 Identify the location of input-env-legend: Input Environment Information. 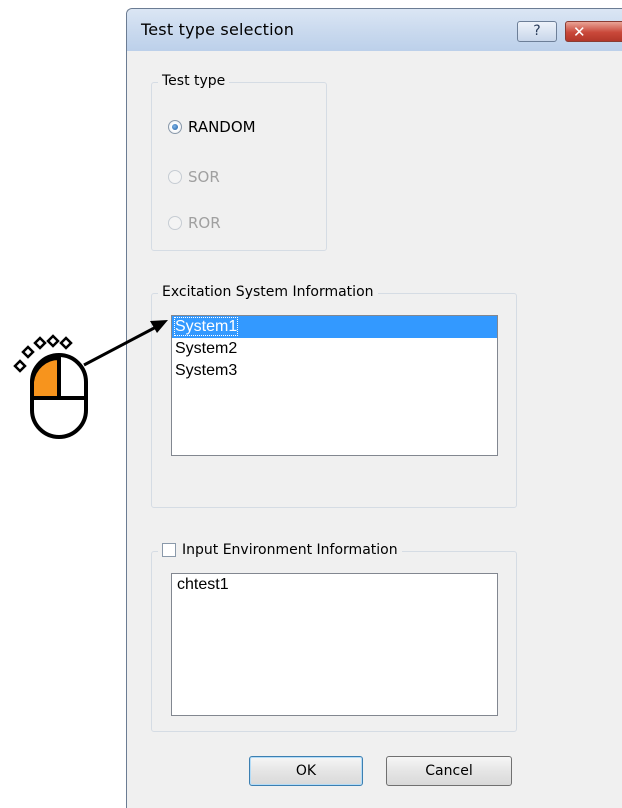
(280, 550).